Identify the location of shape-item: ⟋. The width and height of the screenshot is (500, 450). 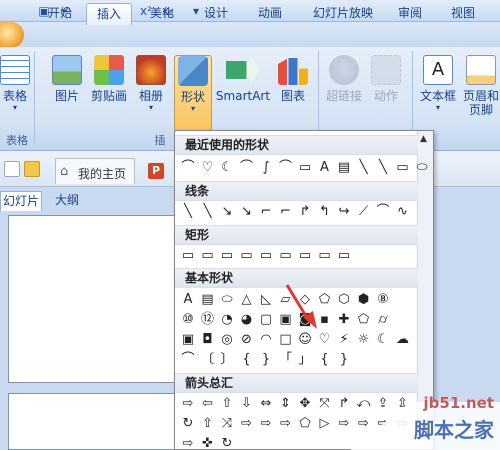
(364, 212).